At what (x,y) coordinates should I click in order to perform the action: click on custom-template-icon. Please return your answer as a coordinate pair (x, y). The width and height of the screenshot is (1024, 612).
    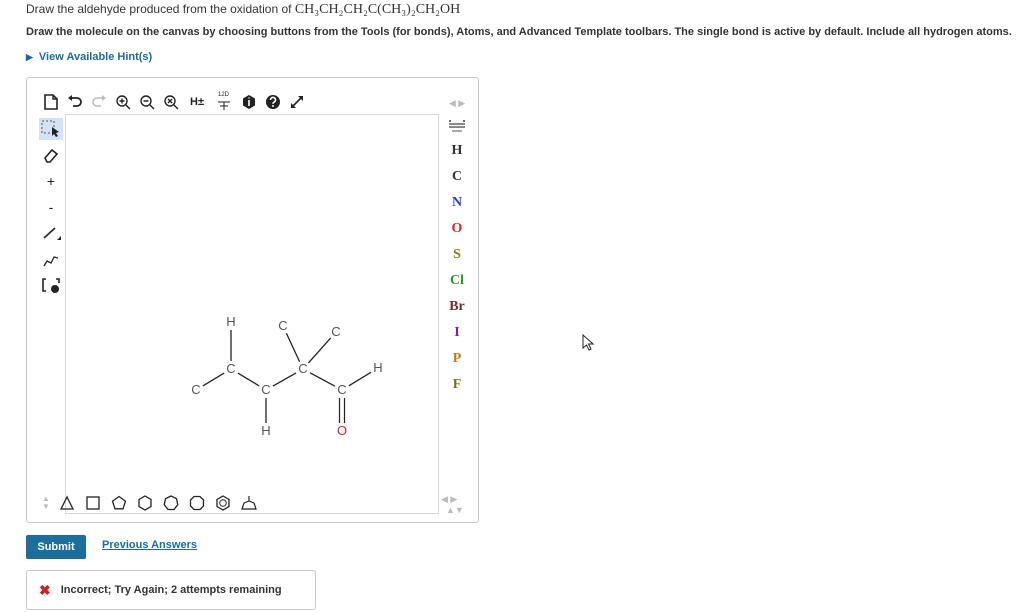
    Looking at the image, I should click on (249, 503).